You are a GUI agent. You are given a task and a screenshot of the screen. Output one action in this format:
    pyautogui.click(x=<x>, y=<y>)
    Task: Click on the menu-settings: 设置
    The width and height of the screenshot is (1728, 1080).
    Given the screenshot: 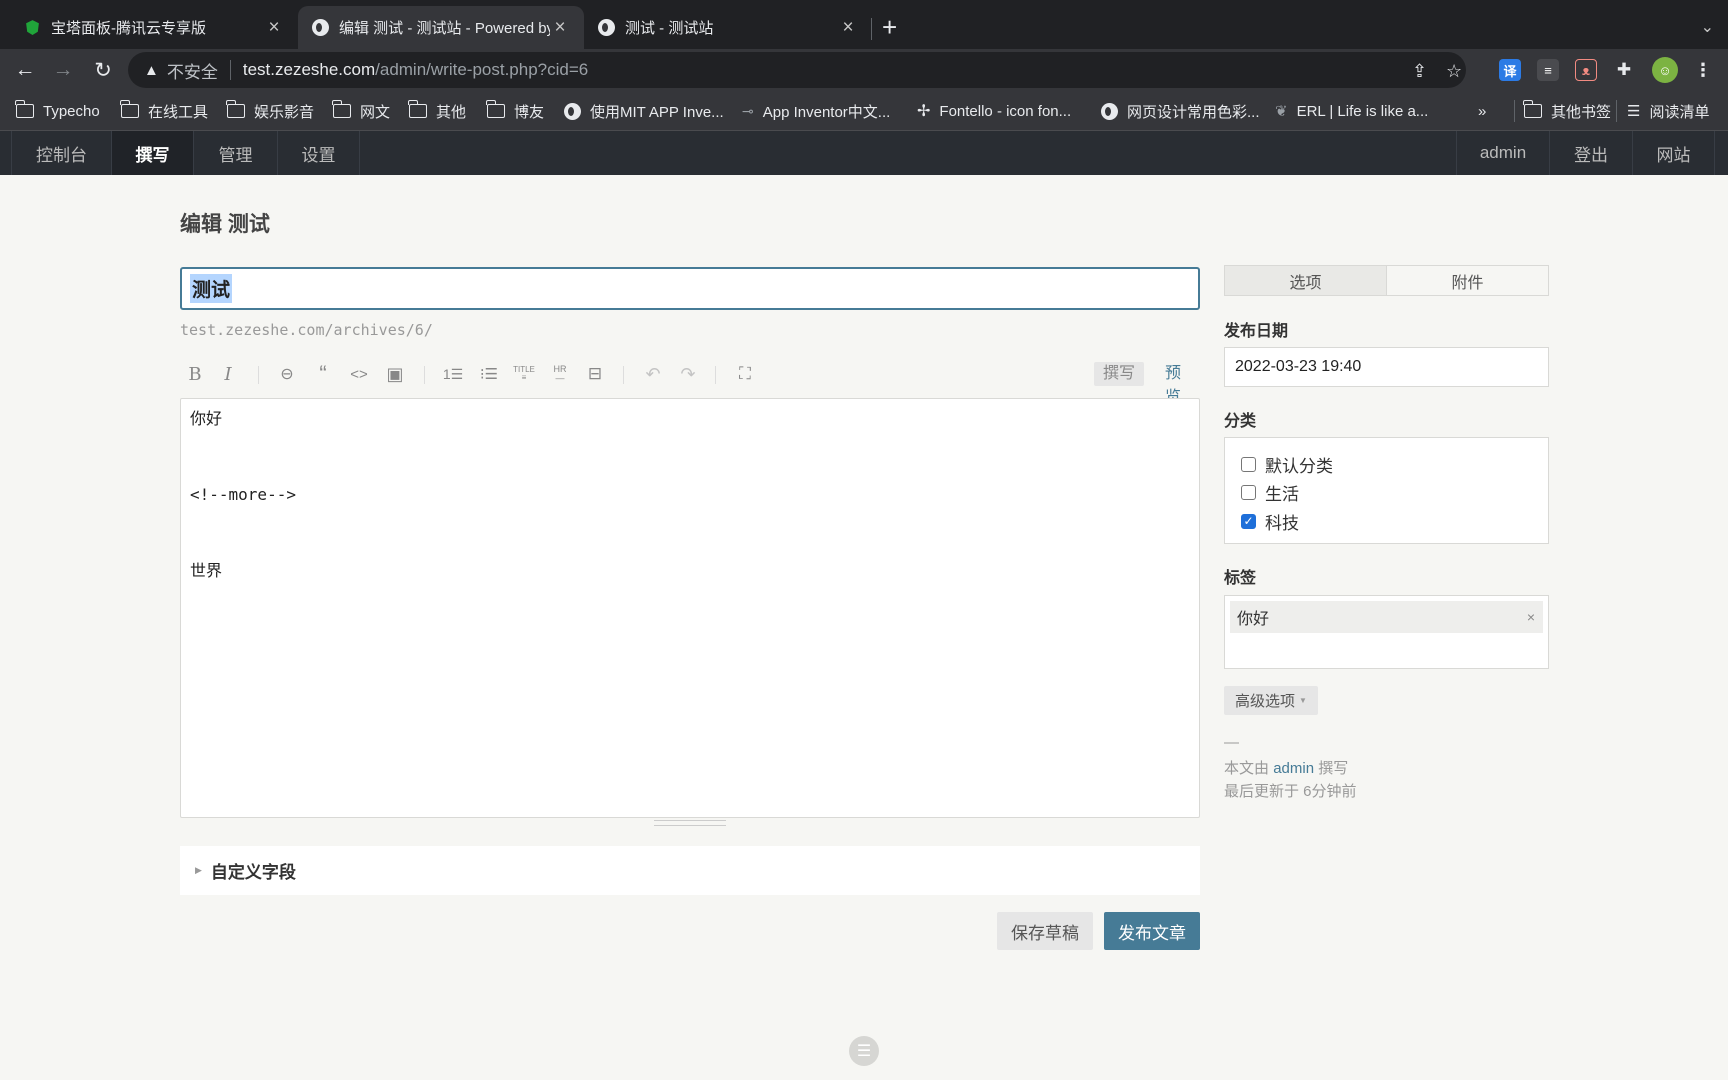 What is the action you would take?
    pyautogui.click(x=318, y=153)
    